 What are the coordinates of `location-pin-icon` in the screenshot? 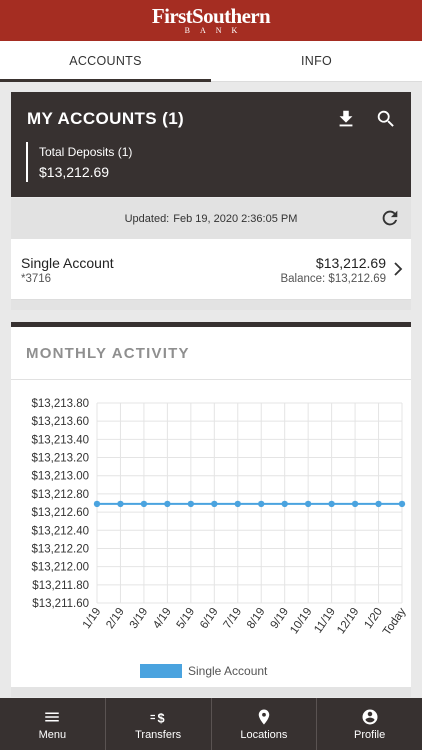 It's located at (264, 716).